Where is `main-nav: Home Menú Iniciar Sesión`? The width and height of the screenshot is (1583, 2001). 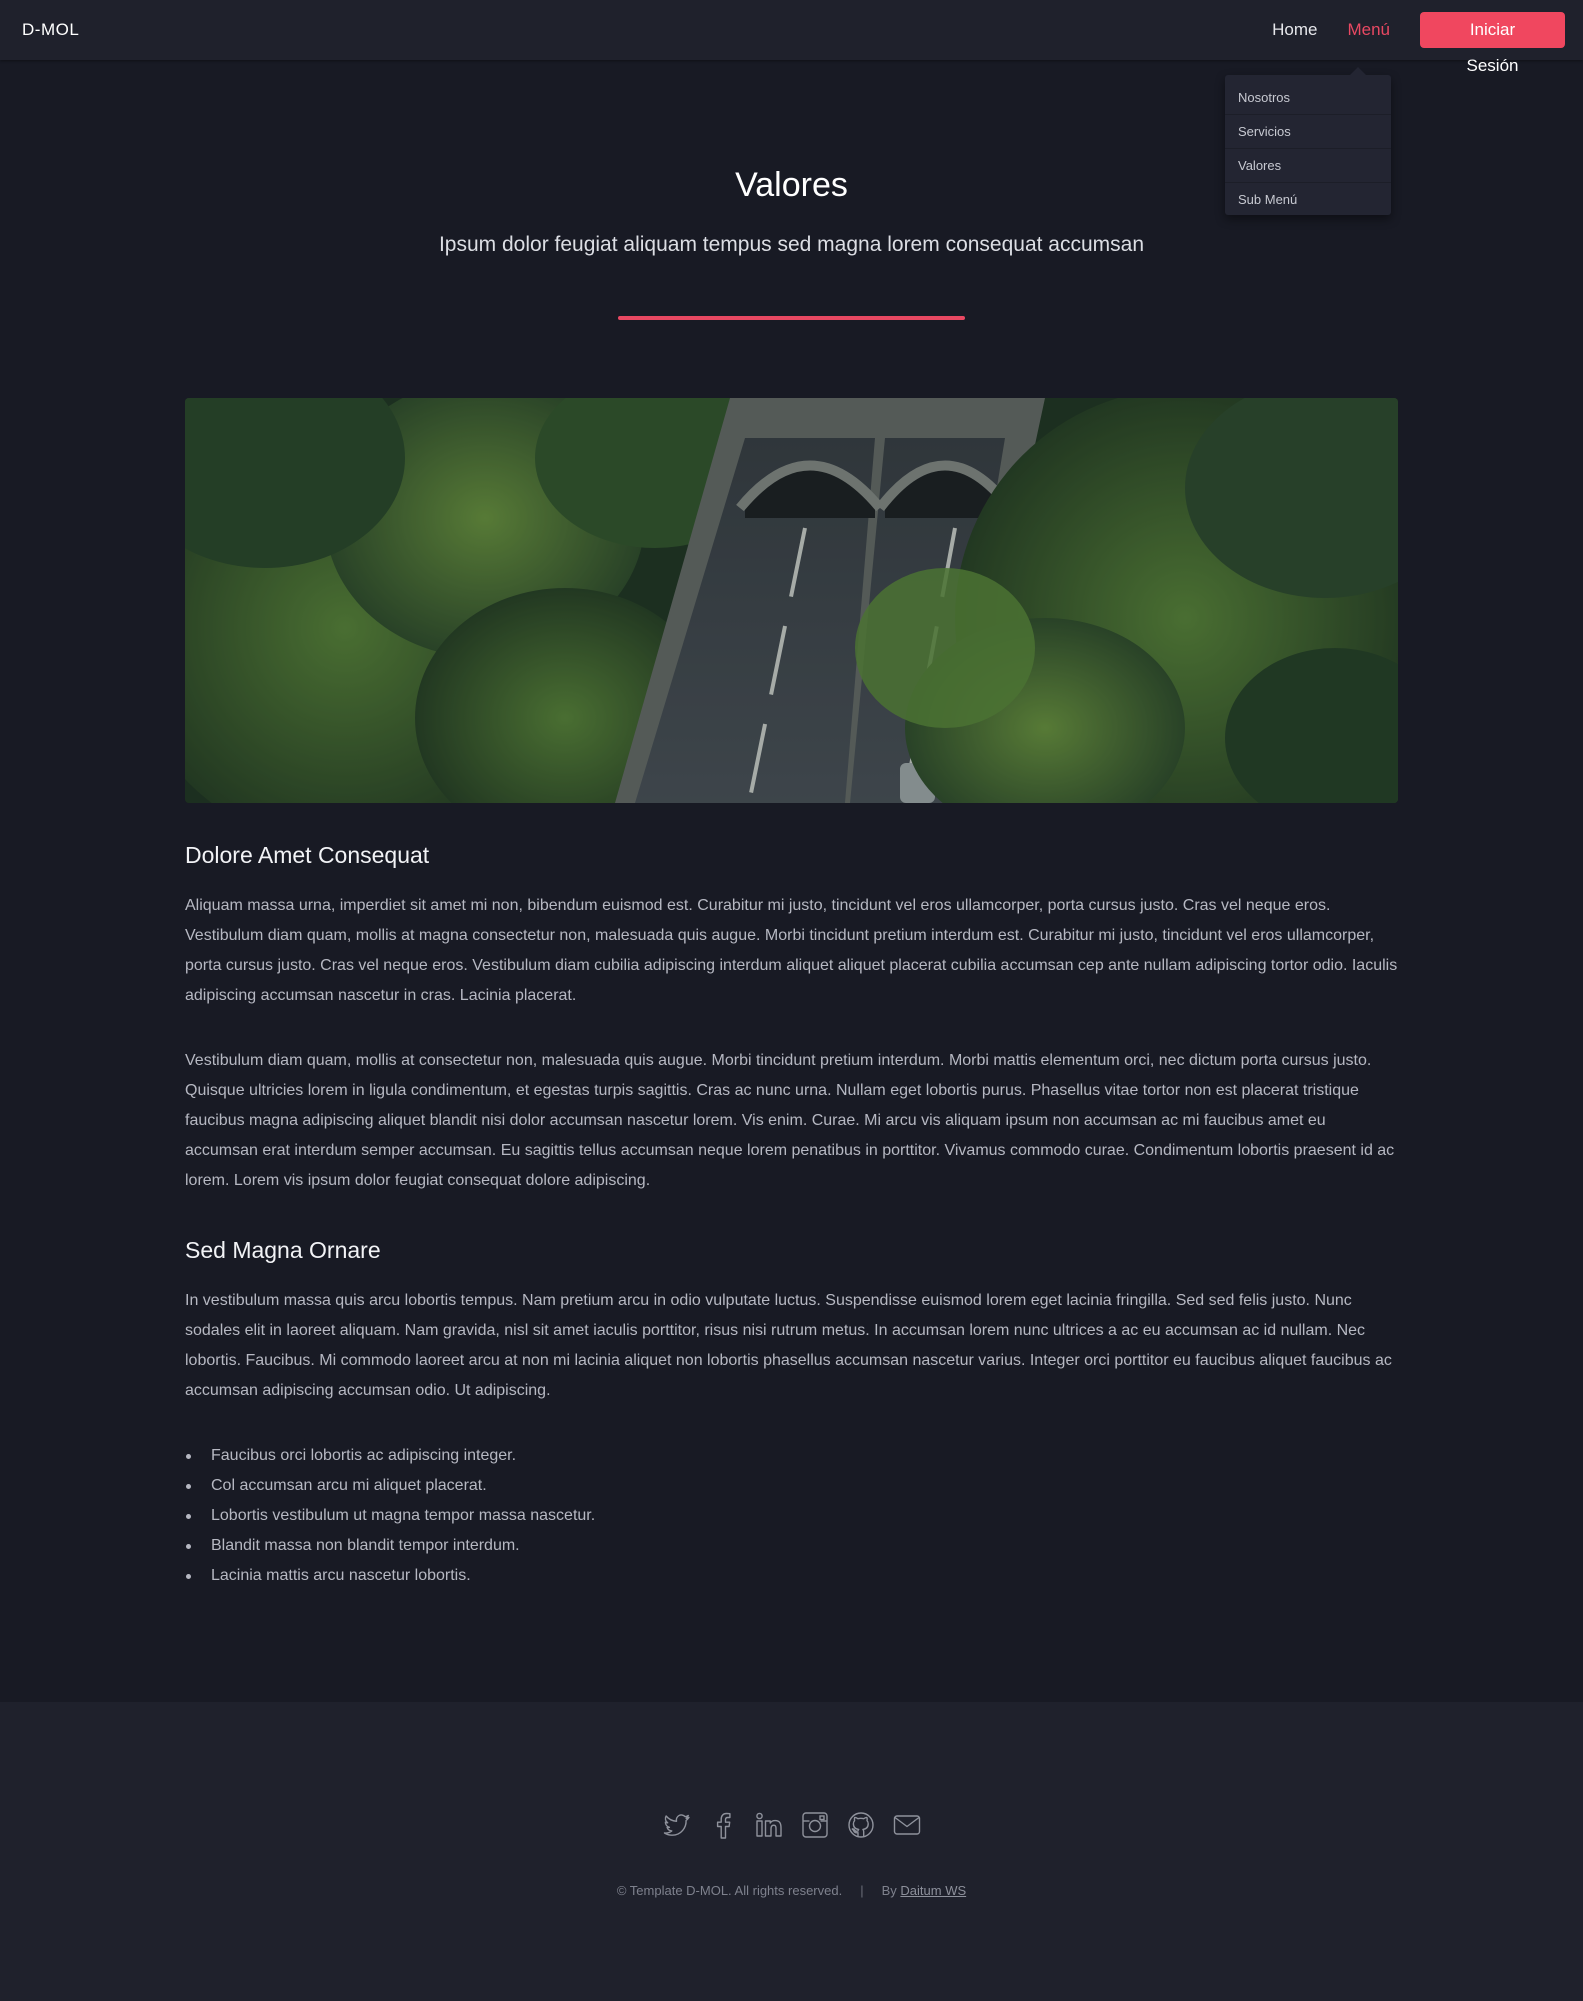
main-nav: Home Menú Iniciar Sesión is located at coordinates (1418, 37).